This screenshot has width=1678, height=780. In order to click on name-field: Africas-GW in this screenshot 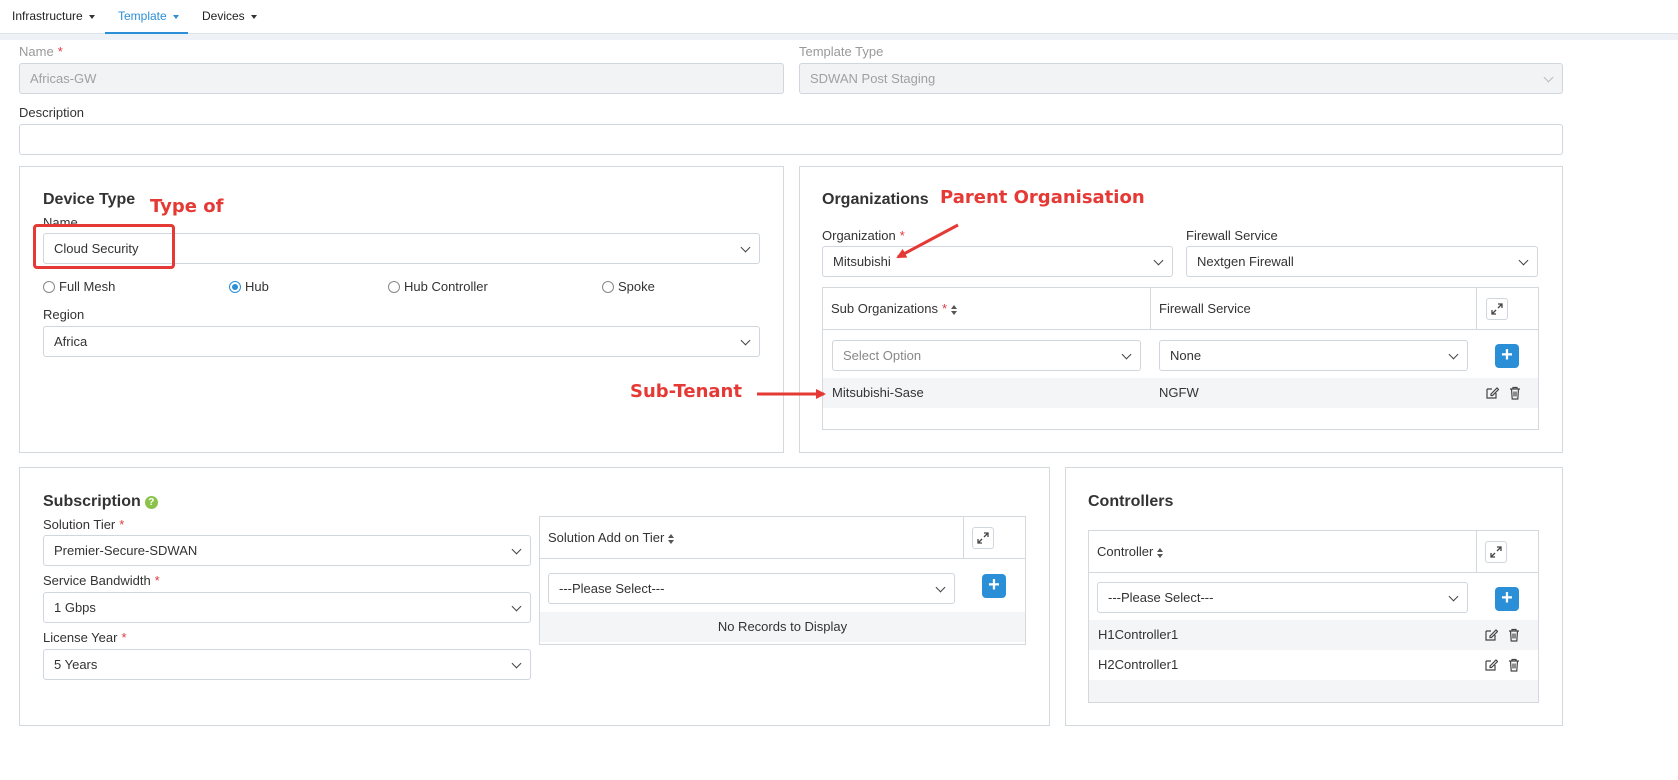, I will do `click(401, 78)`.